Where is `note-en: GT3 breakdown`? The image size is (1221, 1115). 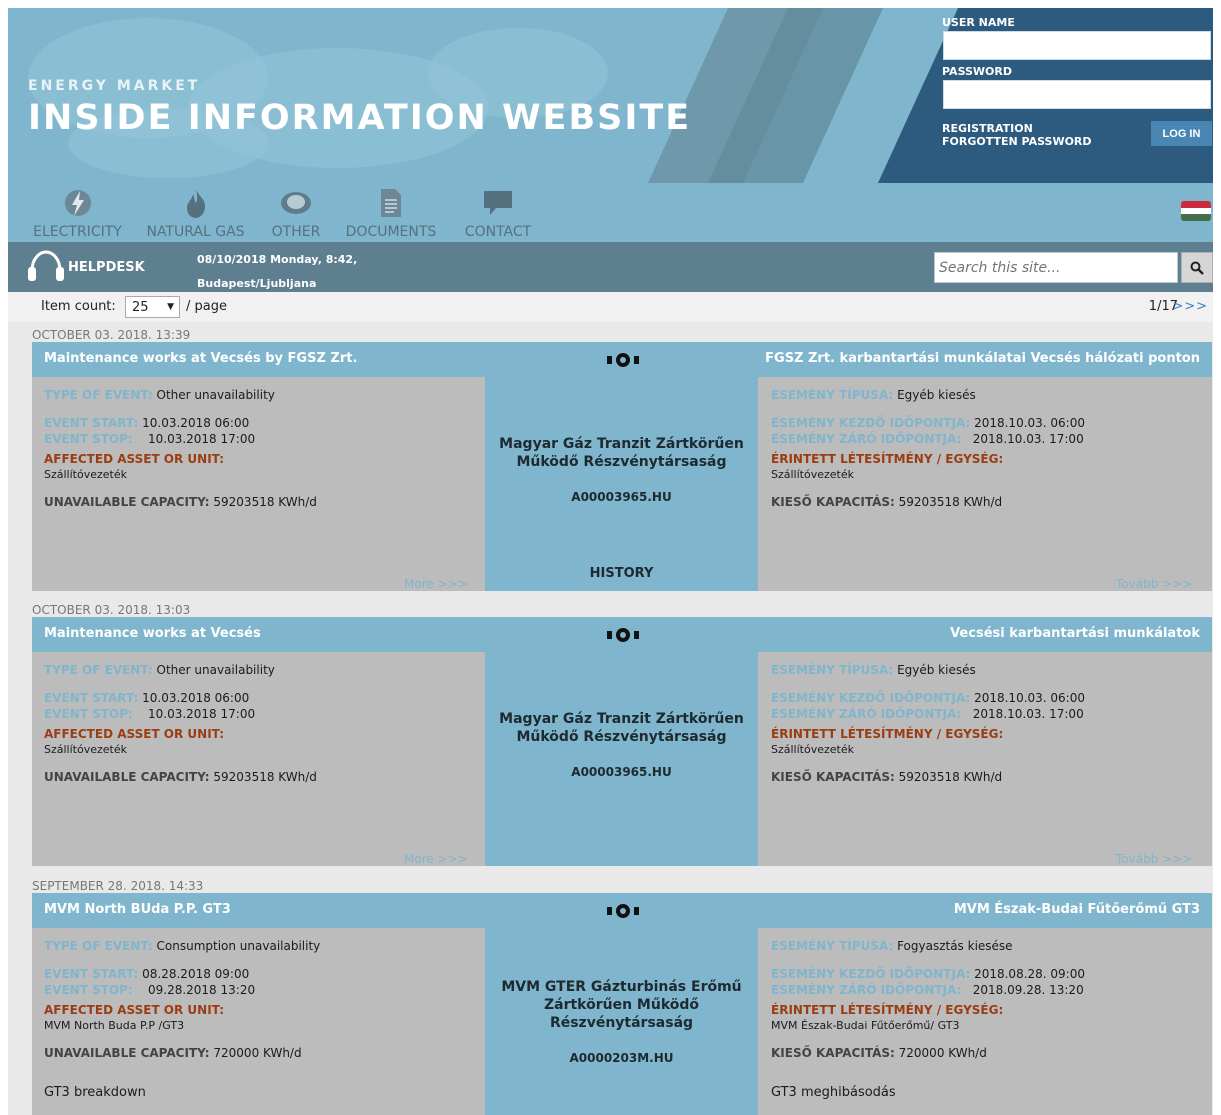
note-en: GT3 breakdown is located at coordinates (95, 1092).